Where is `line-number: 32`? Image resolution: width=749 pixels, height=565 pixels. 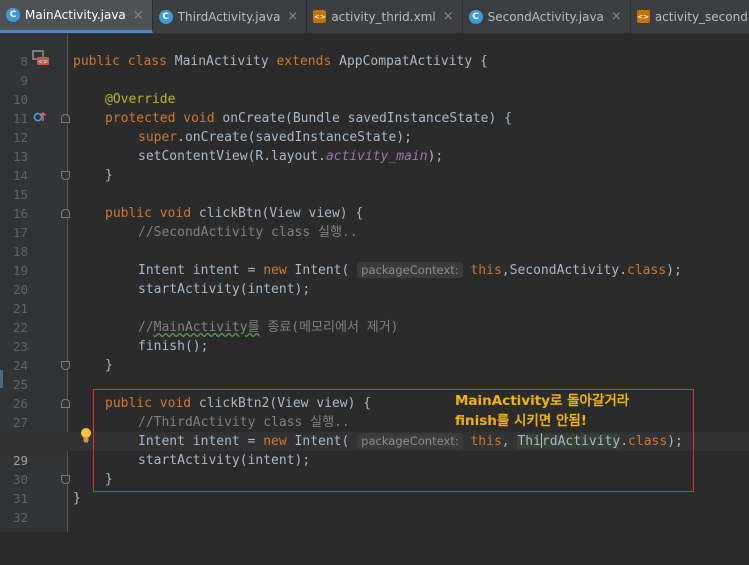 line-number: 32 is located at coordinates (20, 517).